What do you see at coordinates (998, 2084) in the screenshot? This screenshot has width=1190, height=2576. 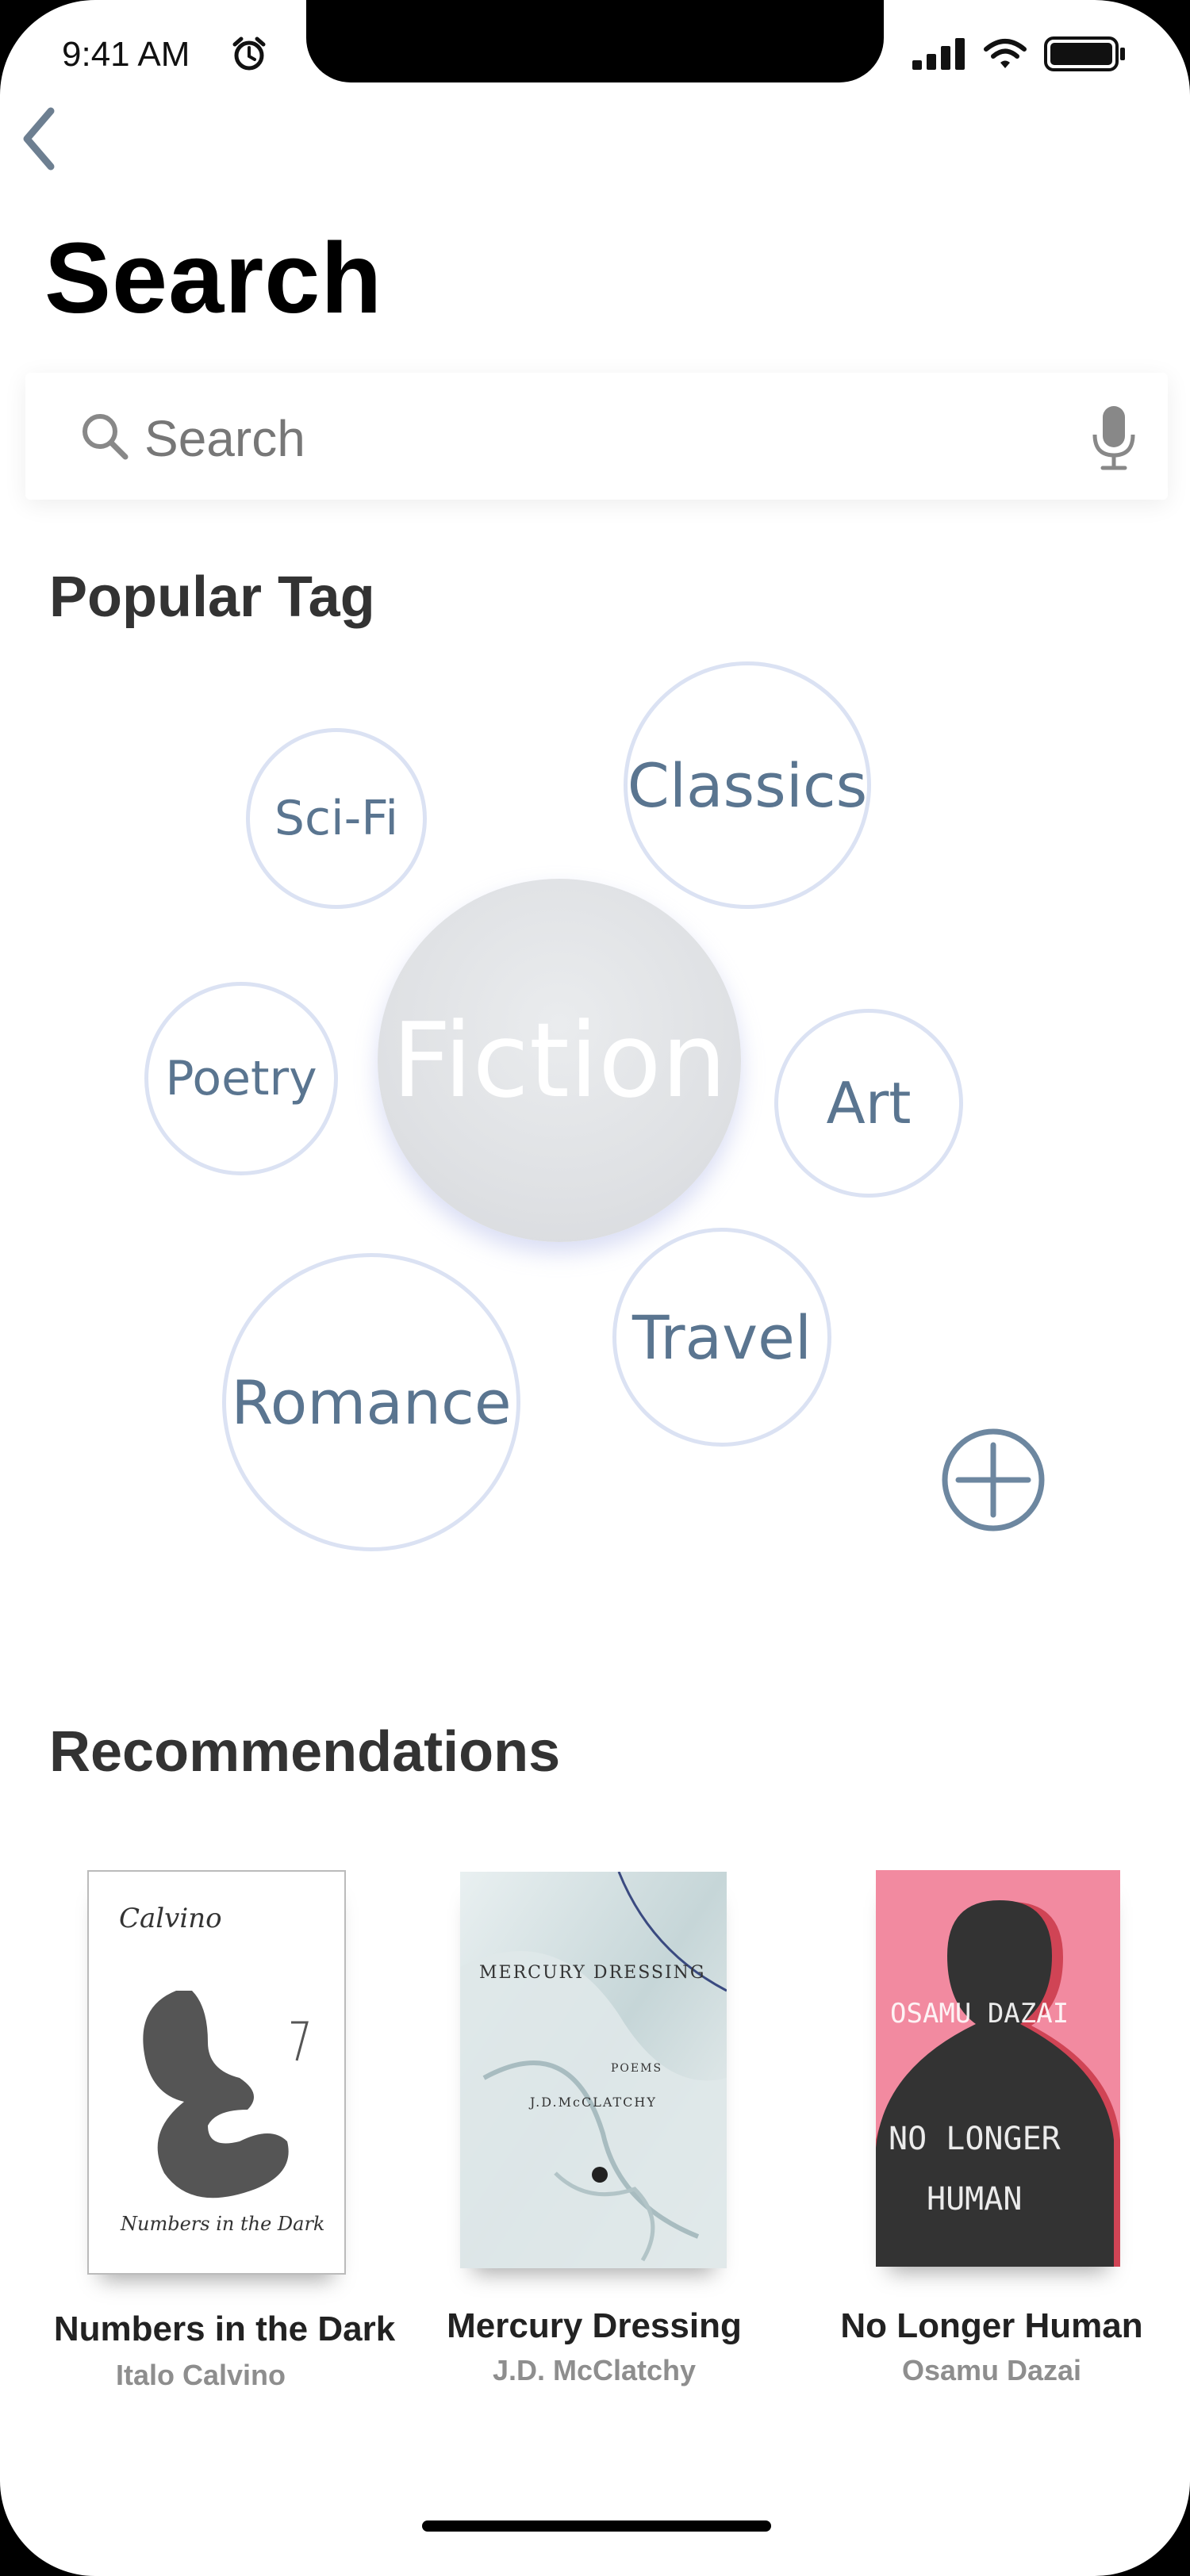 I see `dazai-cover-art: OSAMU DAZAI NO LONGER HUMAN` at bounding box center [998, 2084].